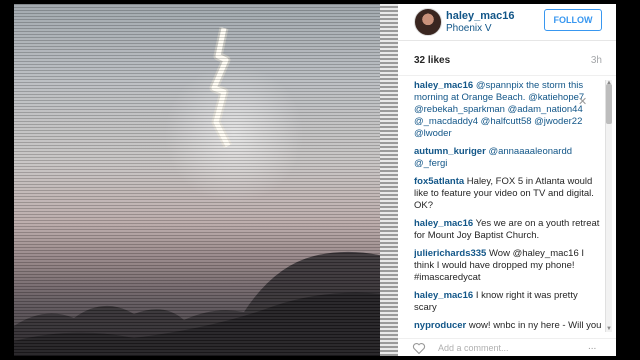 The width and height of the screenshot is (640, 360). I want to click on post-stats: 32 likes 3h, so click(507, 58).